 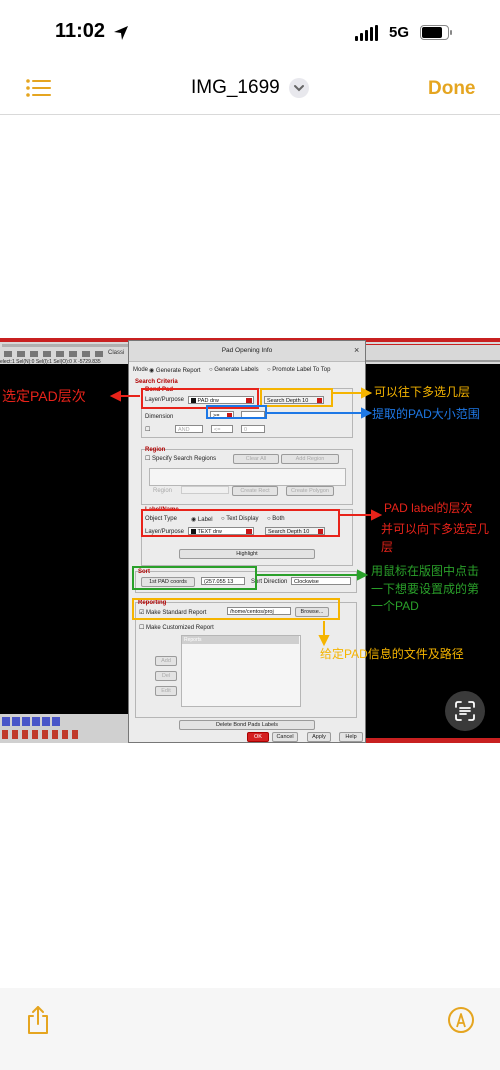 What do you see at coordinates (368, 33) in the screenshot?
I see `cellular-signal-icon` at bounding box center [368, 33].